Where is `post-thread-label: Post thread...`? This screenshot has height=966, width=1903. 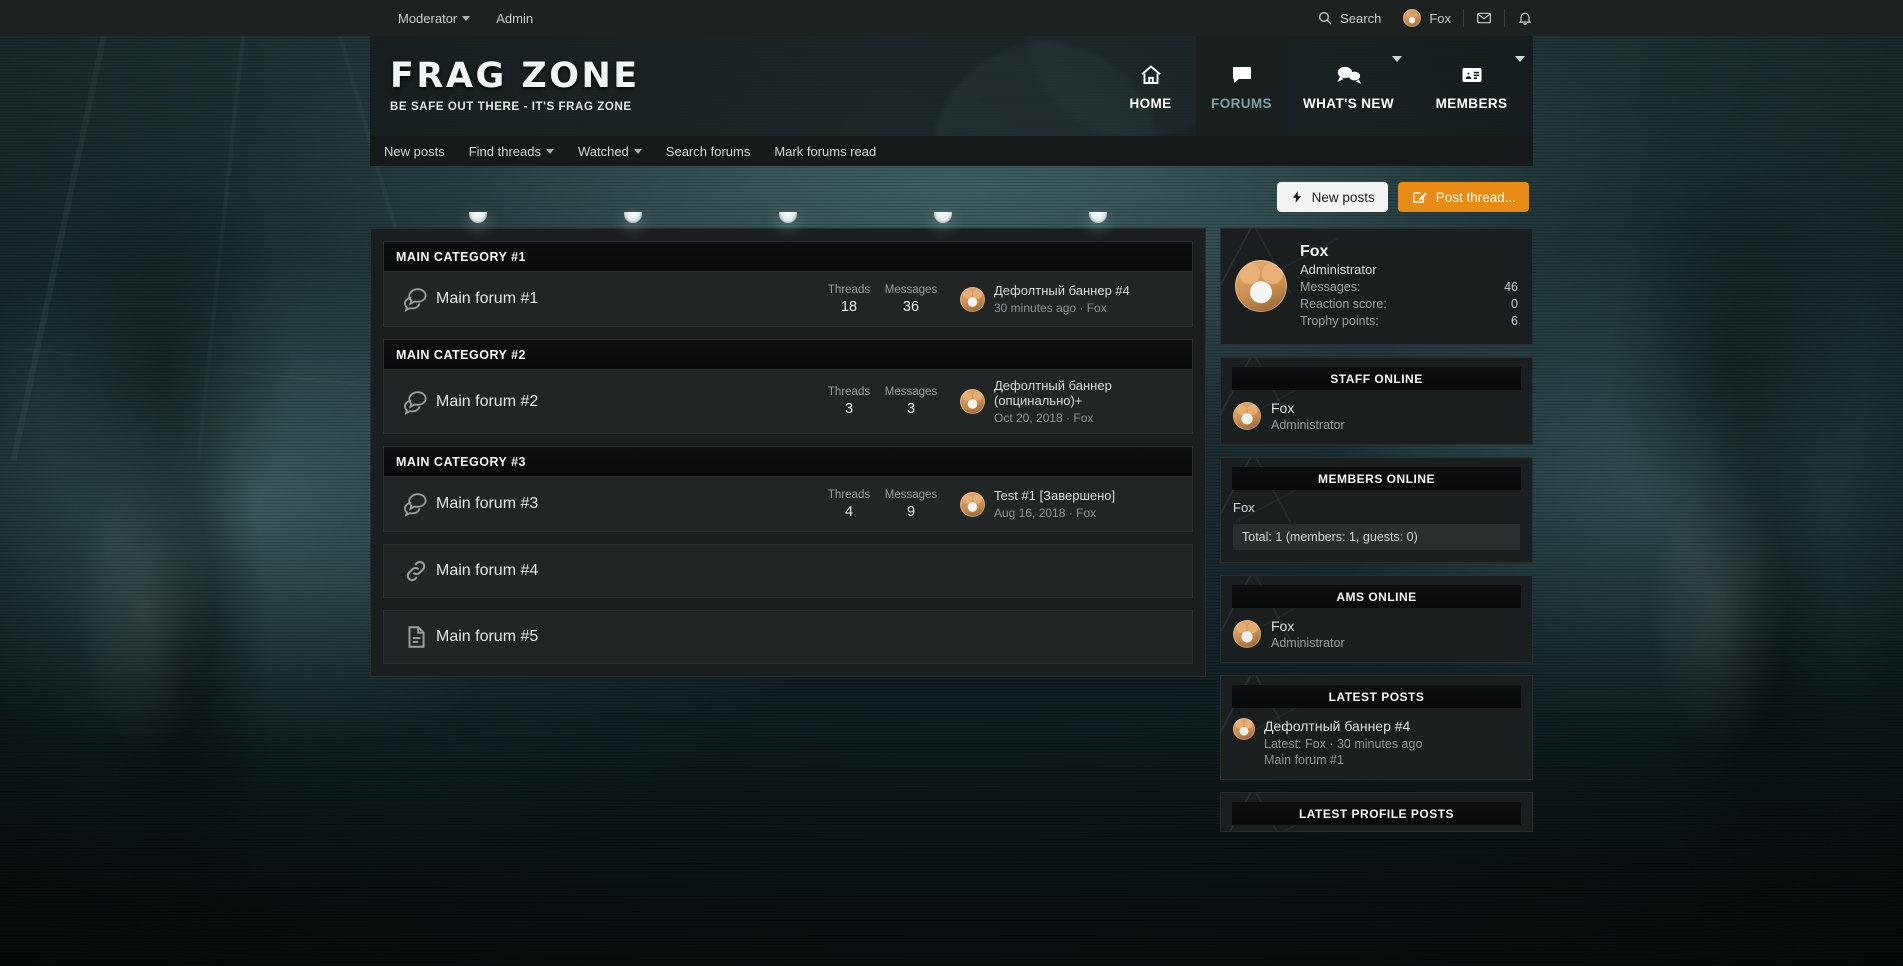
post-thread-label: Post thread... is located at coordinates (1475, 197).